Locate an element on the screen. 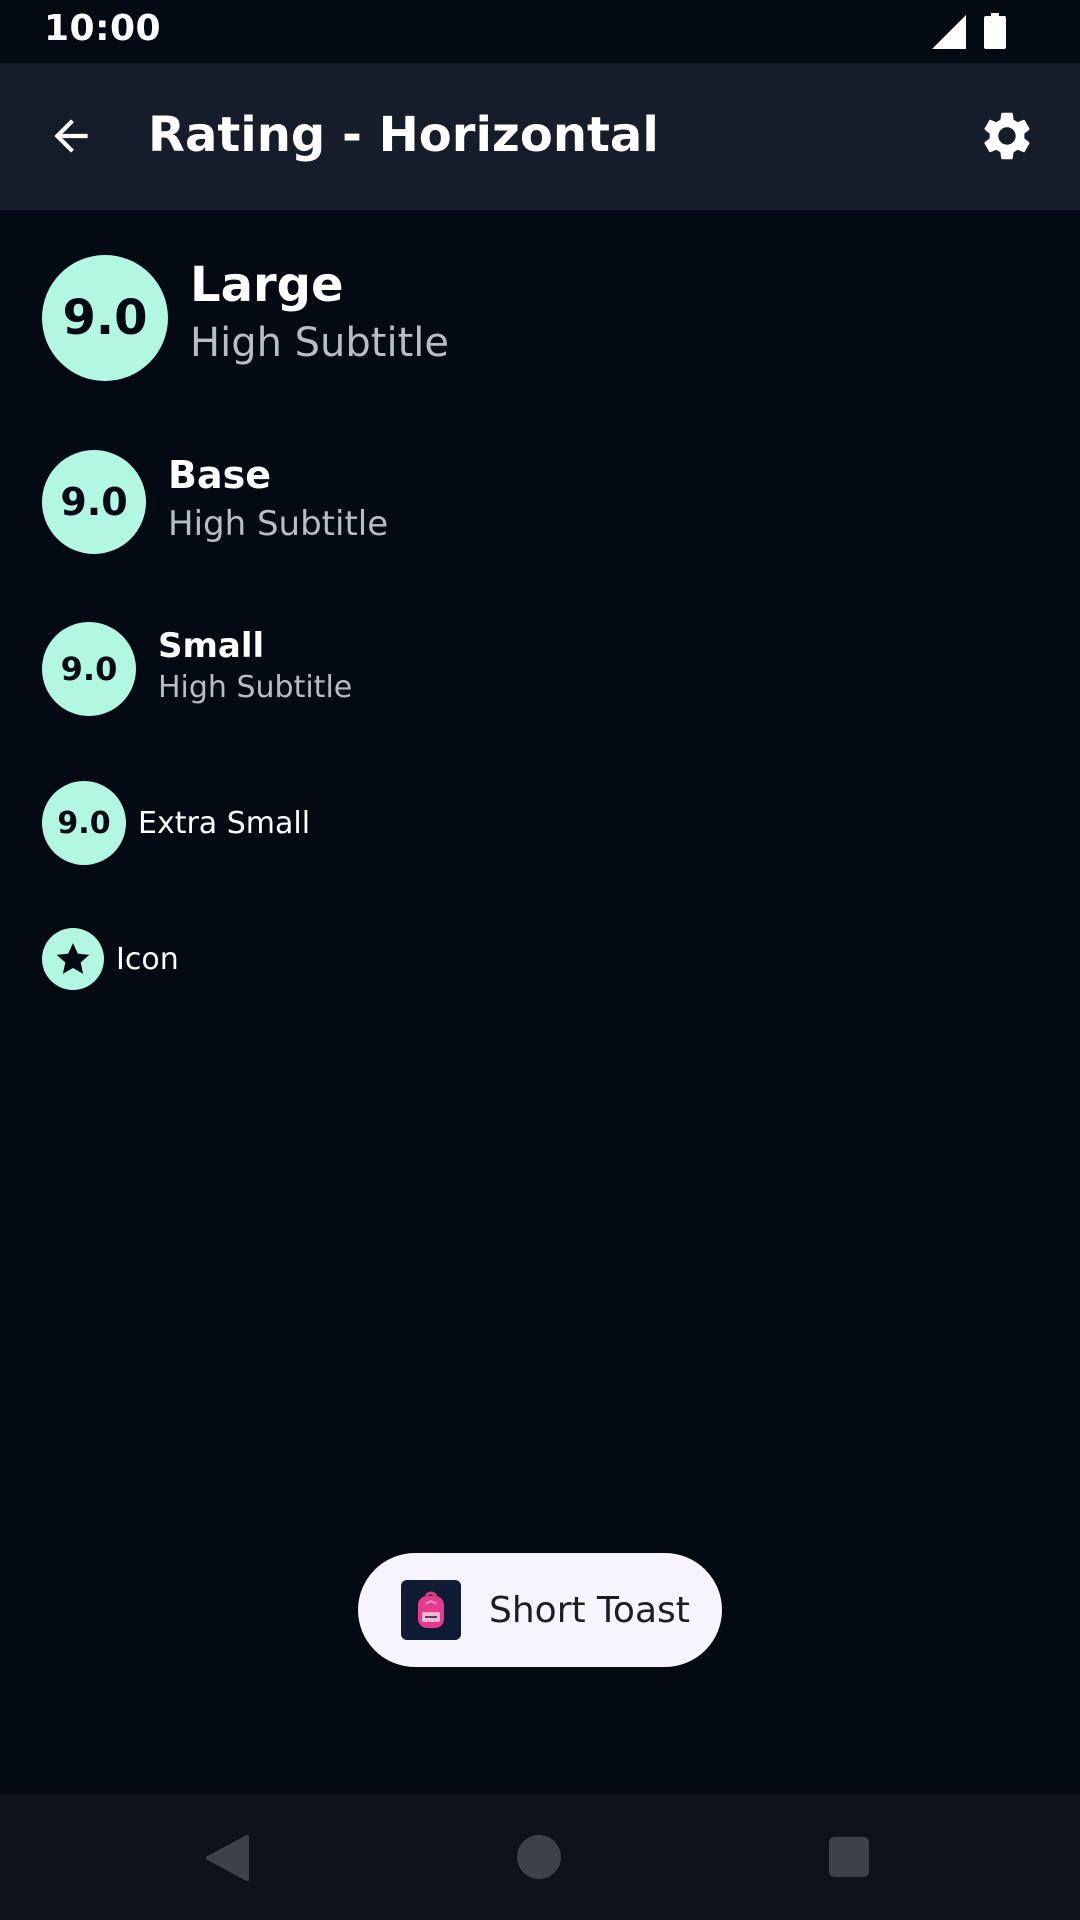 This screenshot has width=1080, height=1920. rating-badge-icon is located at coordinates (73, 959).